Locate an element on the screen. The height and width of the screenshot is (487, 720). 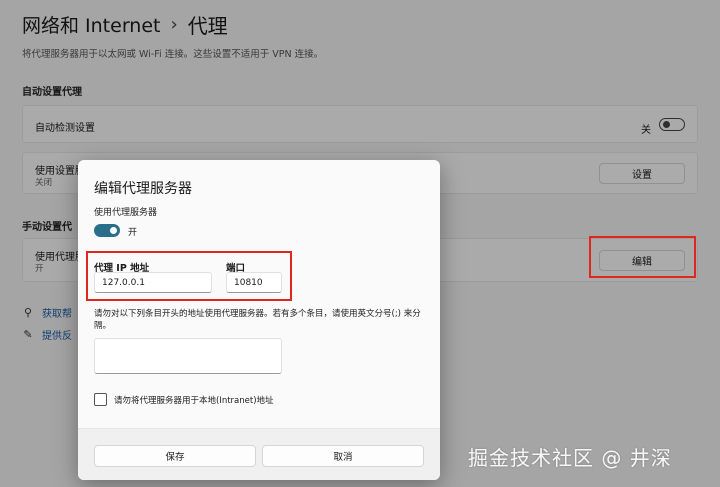
watermark: 掘金技术社区 @ 井深 is located at coordinates (570, 458).